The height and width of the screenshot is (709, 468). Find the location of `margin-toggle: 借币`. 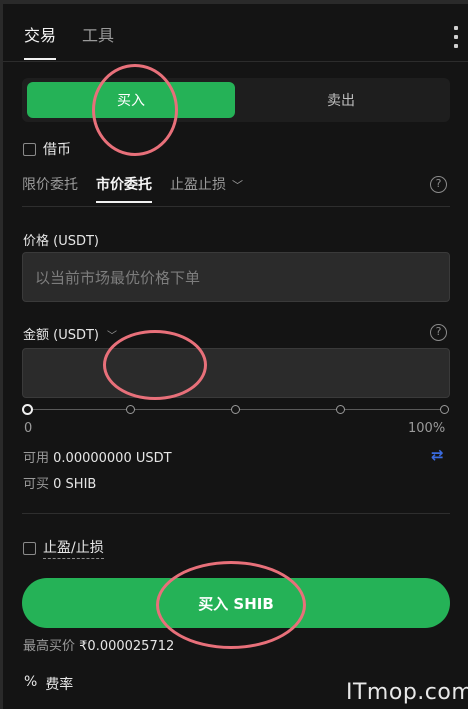

margin-toggle: 借币 is located at coordinates (47, 149).